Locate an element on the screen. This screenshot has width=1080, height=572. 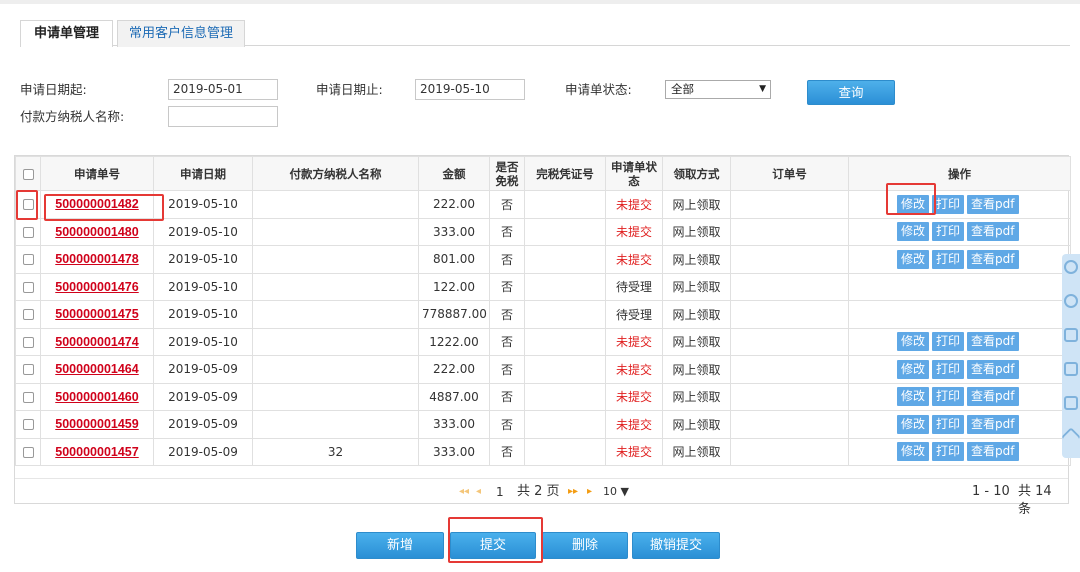
order-number-link: 500000001457 is located at coordinates (96, 452).